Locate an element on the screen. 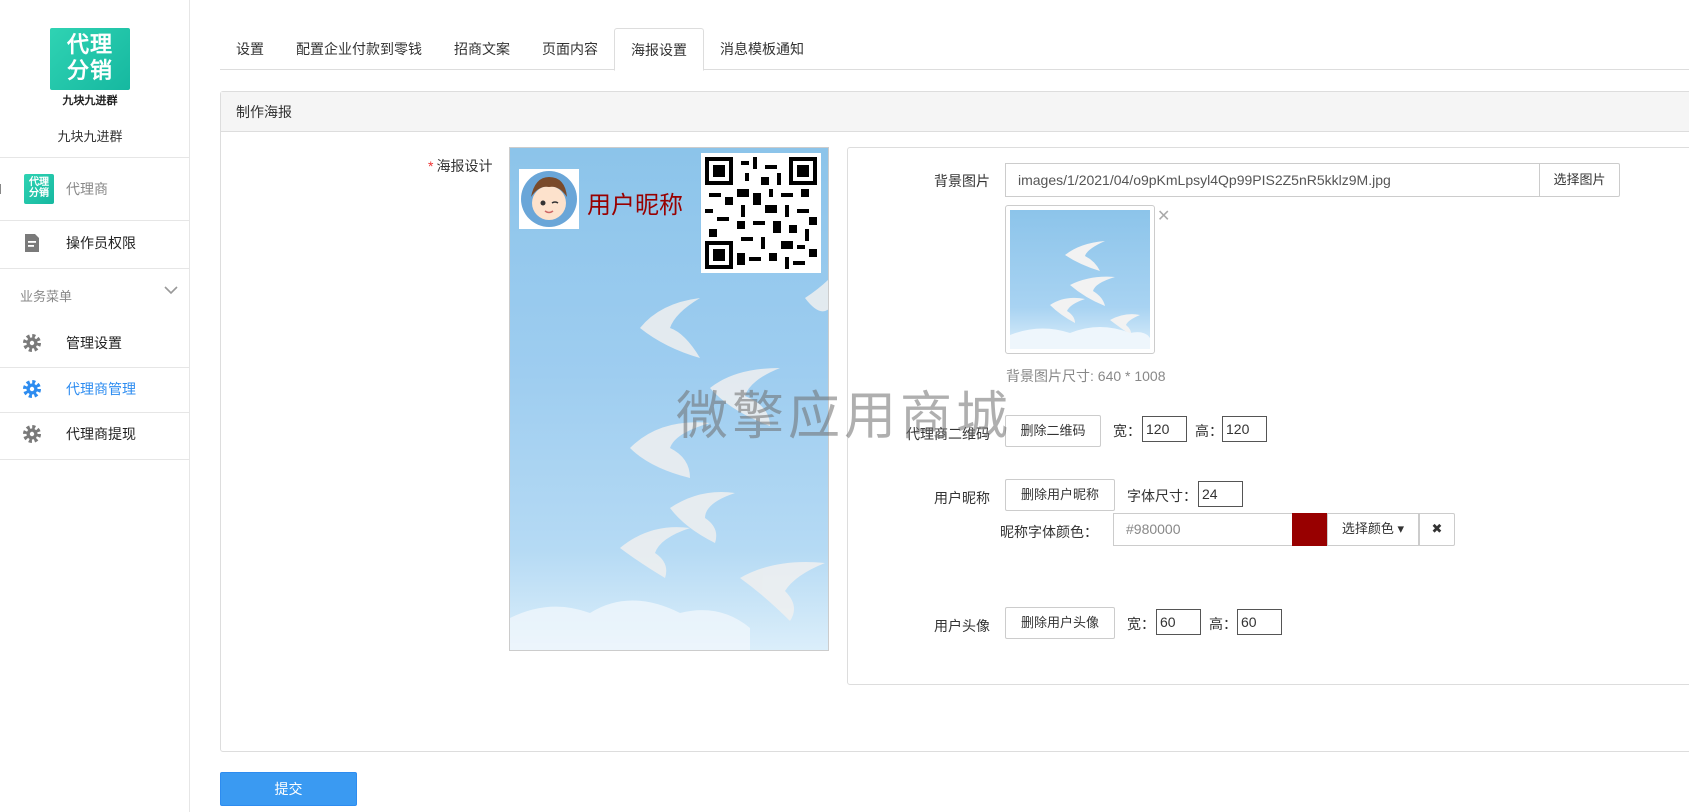  bg-thumbnail-image is located at coordinates (1080, 279).